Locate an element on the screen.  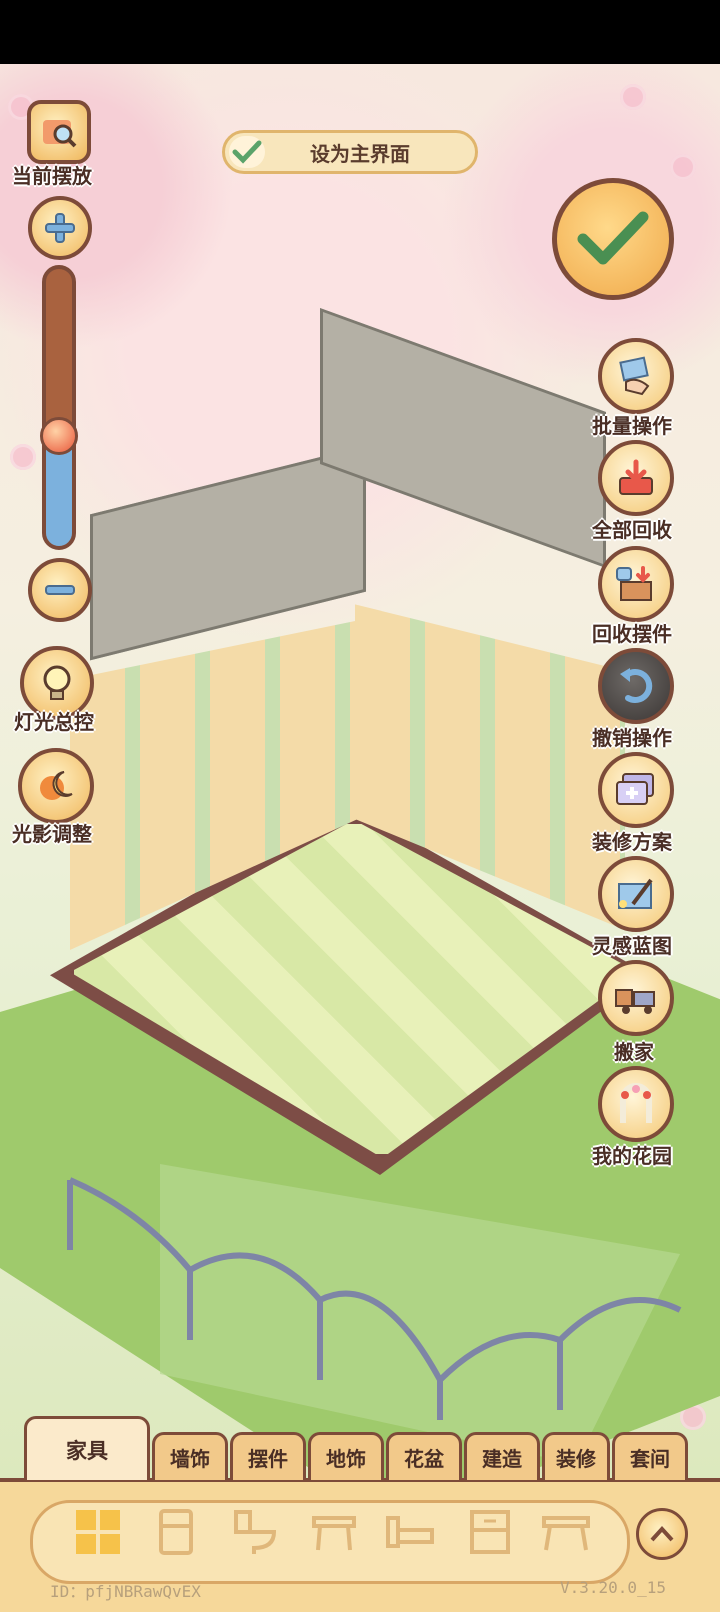
box-arrow-icon is located at coordinates (634, 583).